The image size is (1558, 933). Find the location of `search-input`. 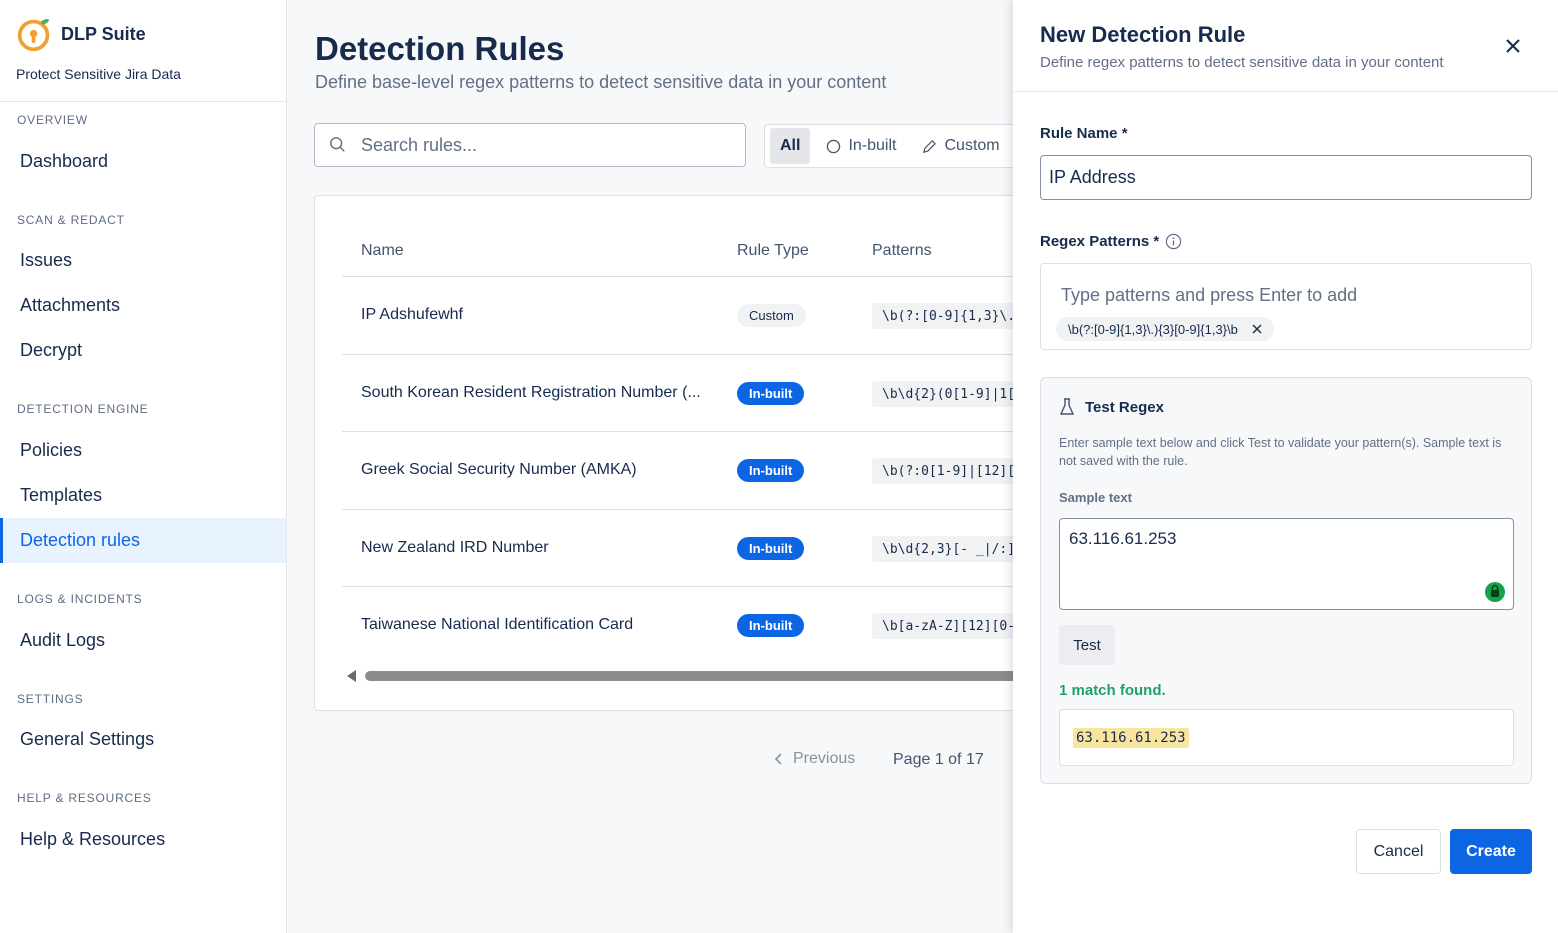

search-input is located at coordinates (551, 145).